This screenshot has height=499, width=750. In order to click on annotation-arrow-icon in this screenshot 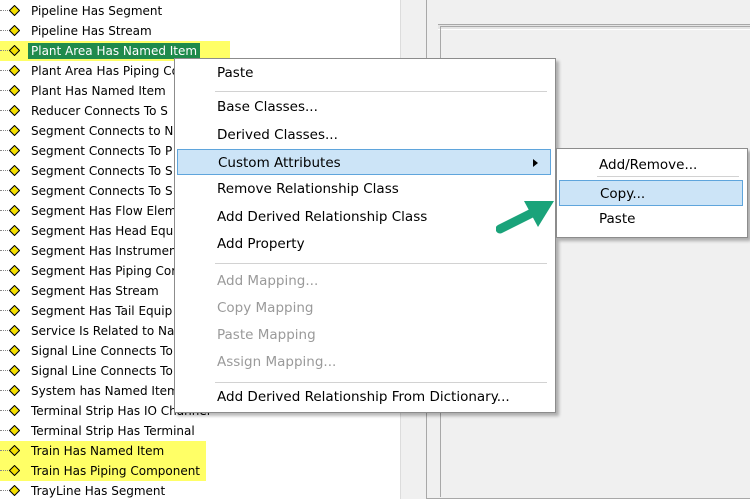, I will do `click(525, 217)`.